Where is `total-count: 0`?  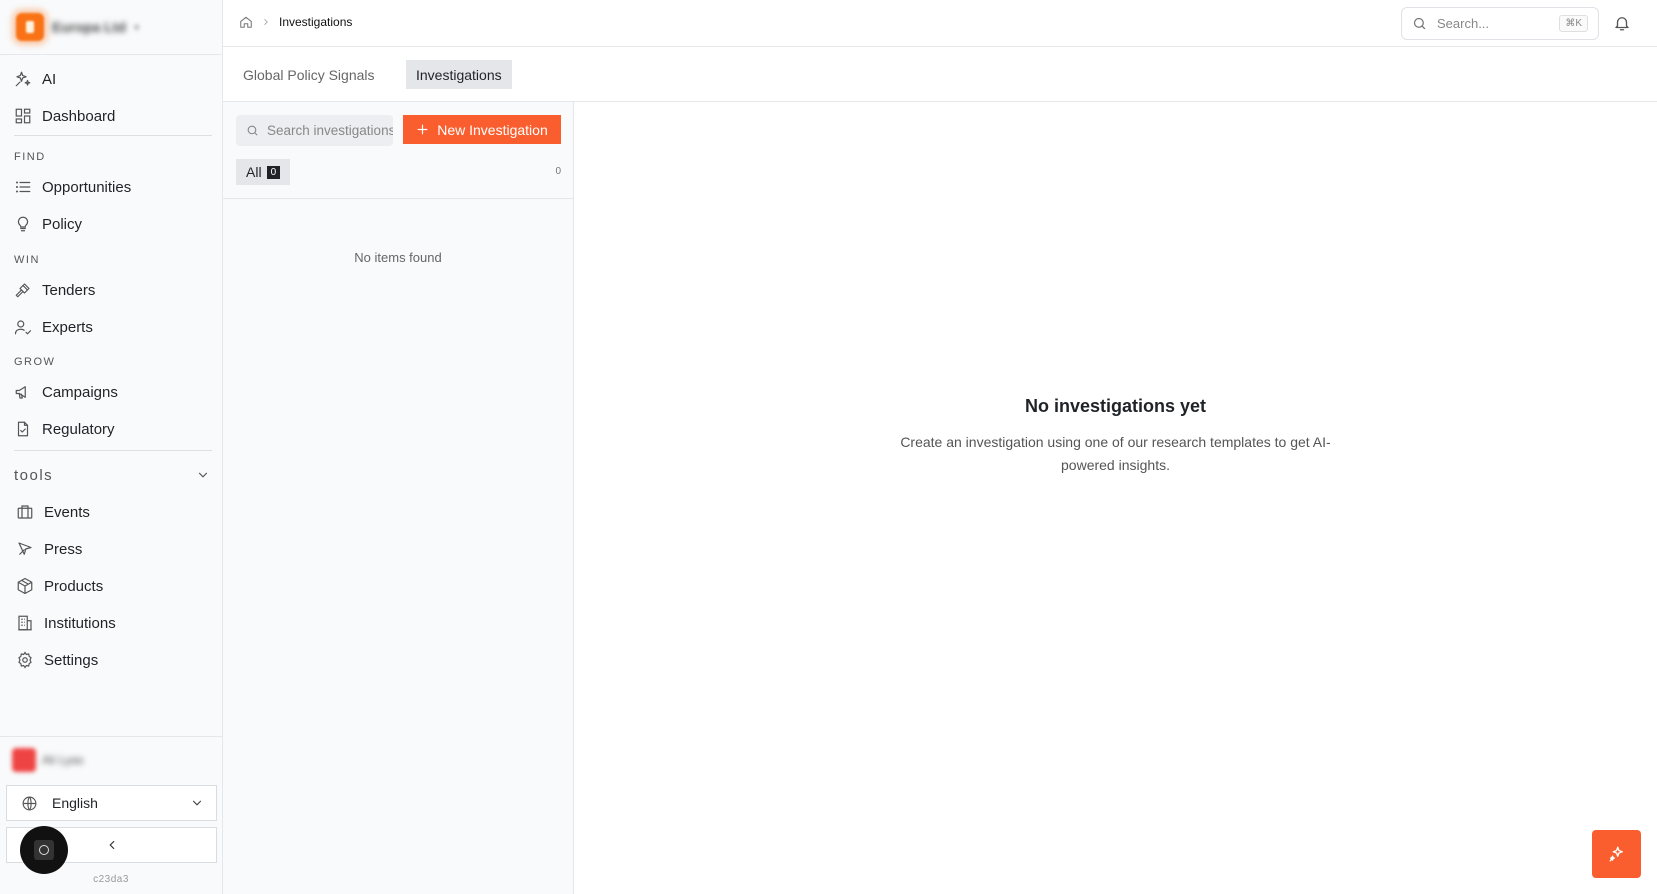
total-count: 0 is located at coordinates (558, 171).